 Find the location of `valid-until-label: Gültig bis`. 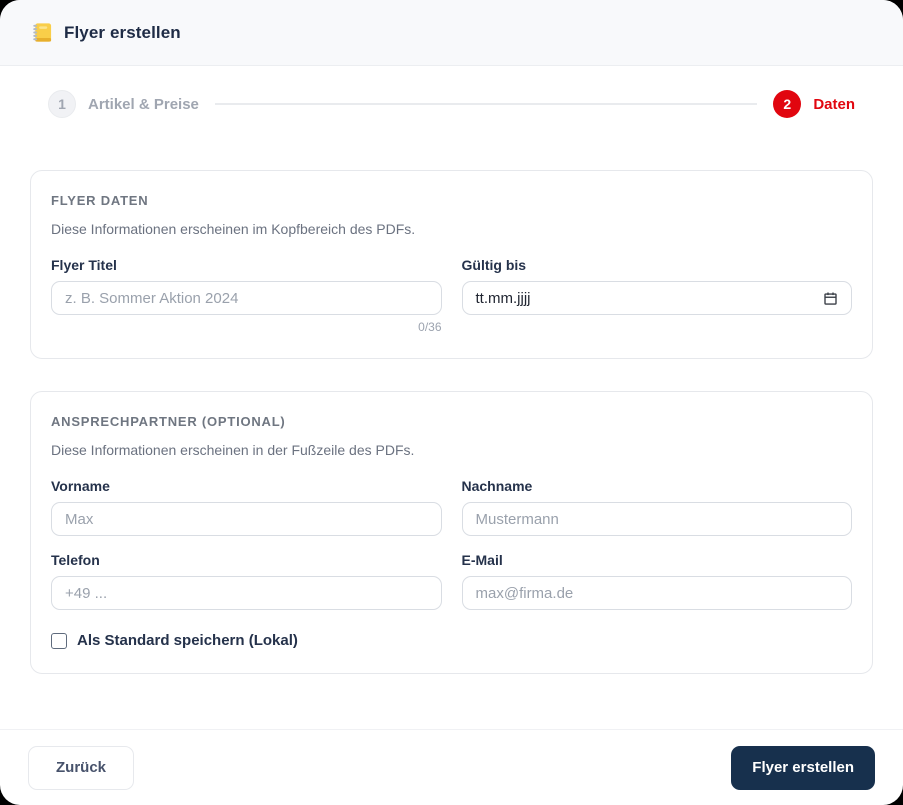

valid-until-label: Gültig bis is located at coordinates (494, 265).